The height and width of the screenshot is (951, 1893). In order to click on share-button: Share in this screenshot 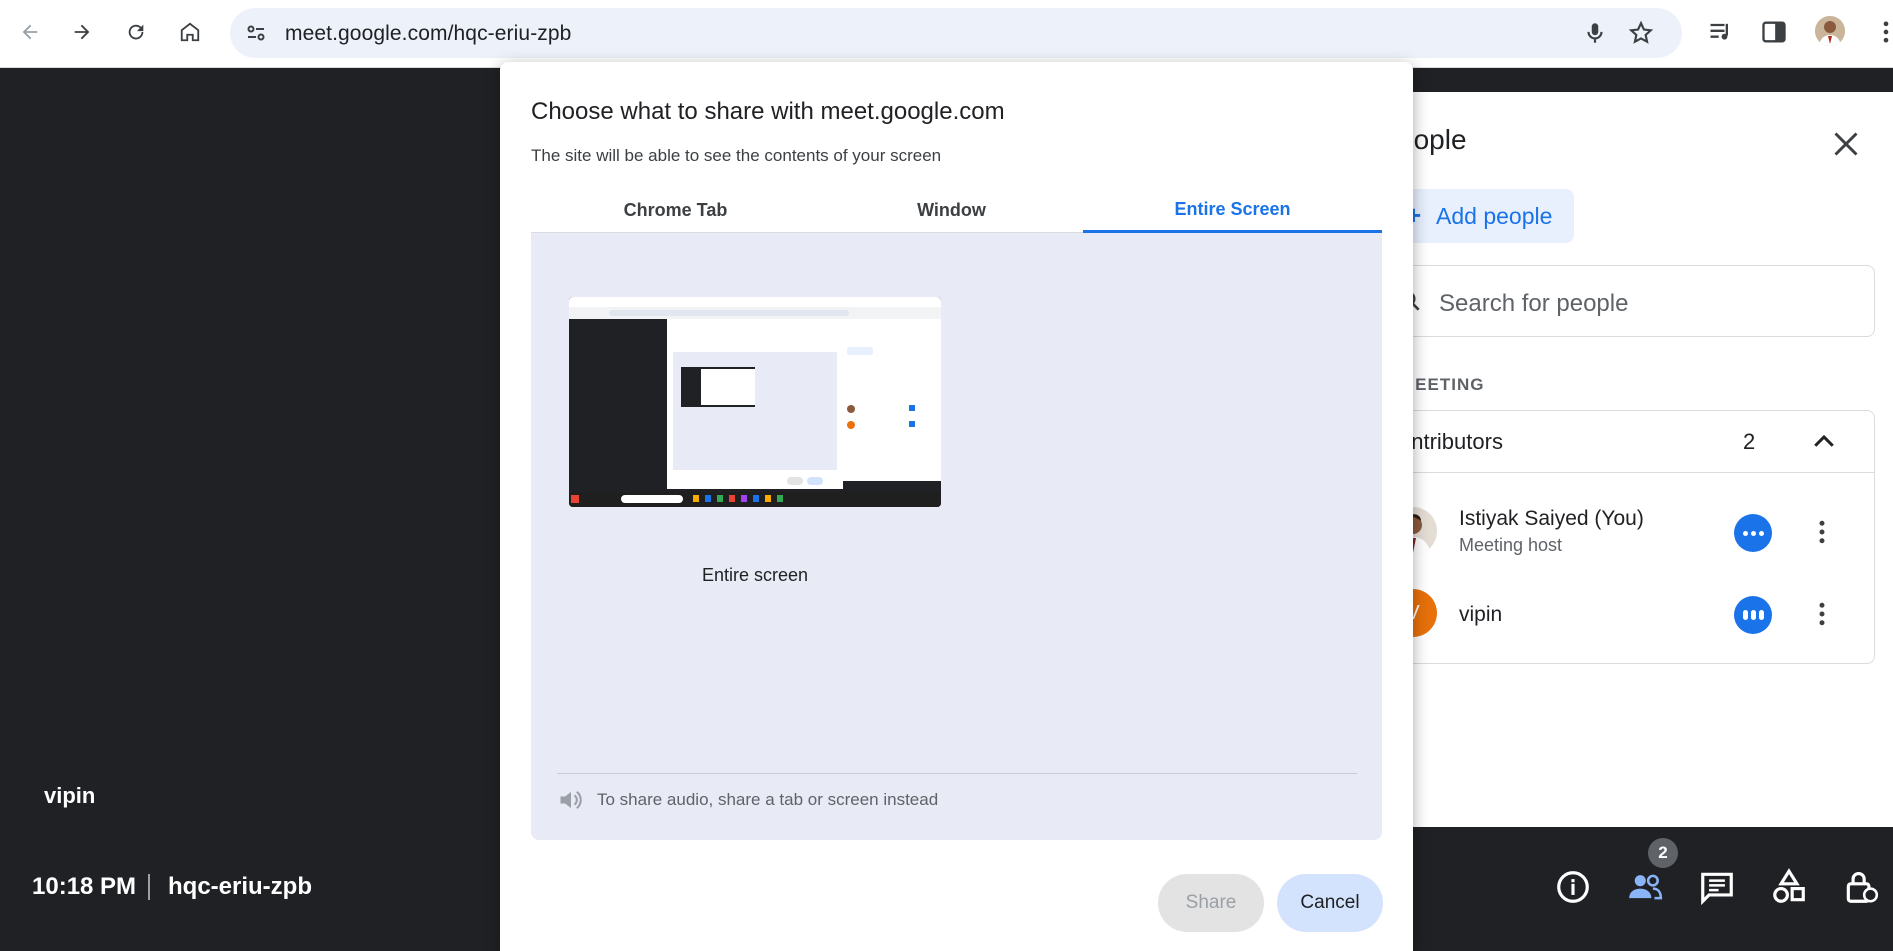, I will do `click(1211, 903)`.